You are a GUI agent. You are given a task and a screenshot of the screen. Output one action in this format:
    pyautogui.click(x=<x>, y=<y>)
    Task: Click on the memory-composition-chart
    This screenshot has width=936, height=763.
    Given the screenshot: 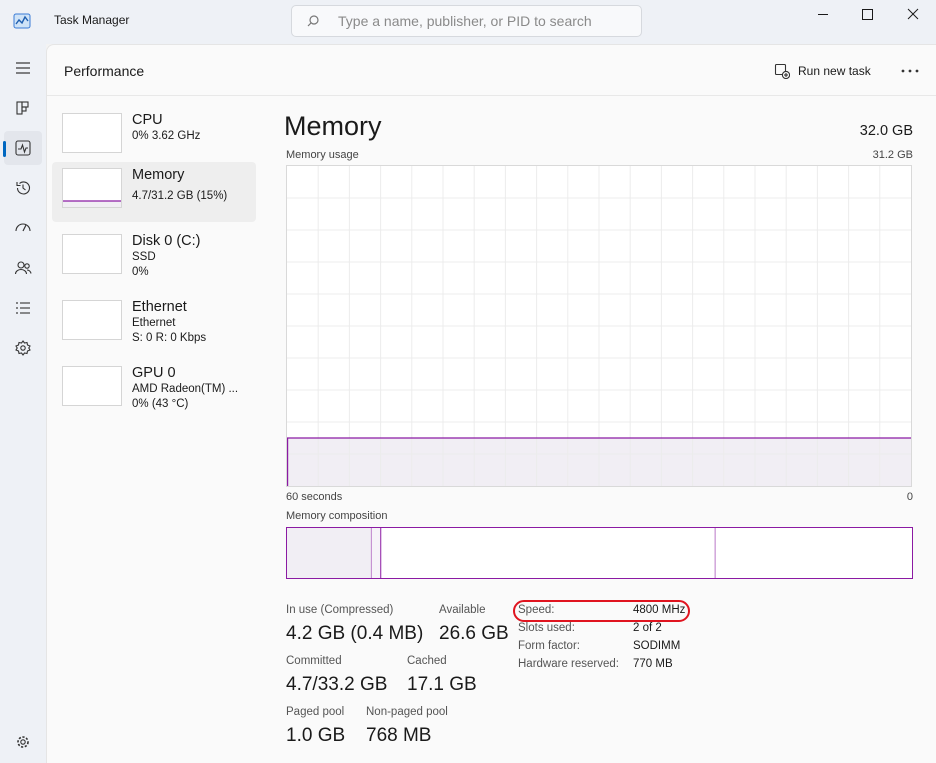 What is the action you would take?
    pyautogui.click(x=501, y=553)
    